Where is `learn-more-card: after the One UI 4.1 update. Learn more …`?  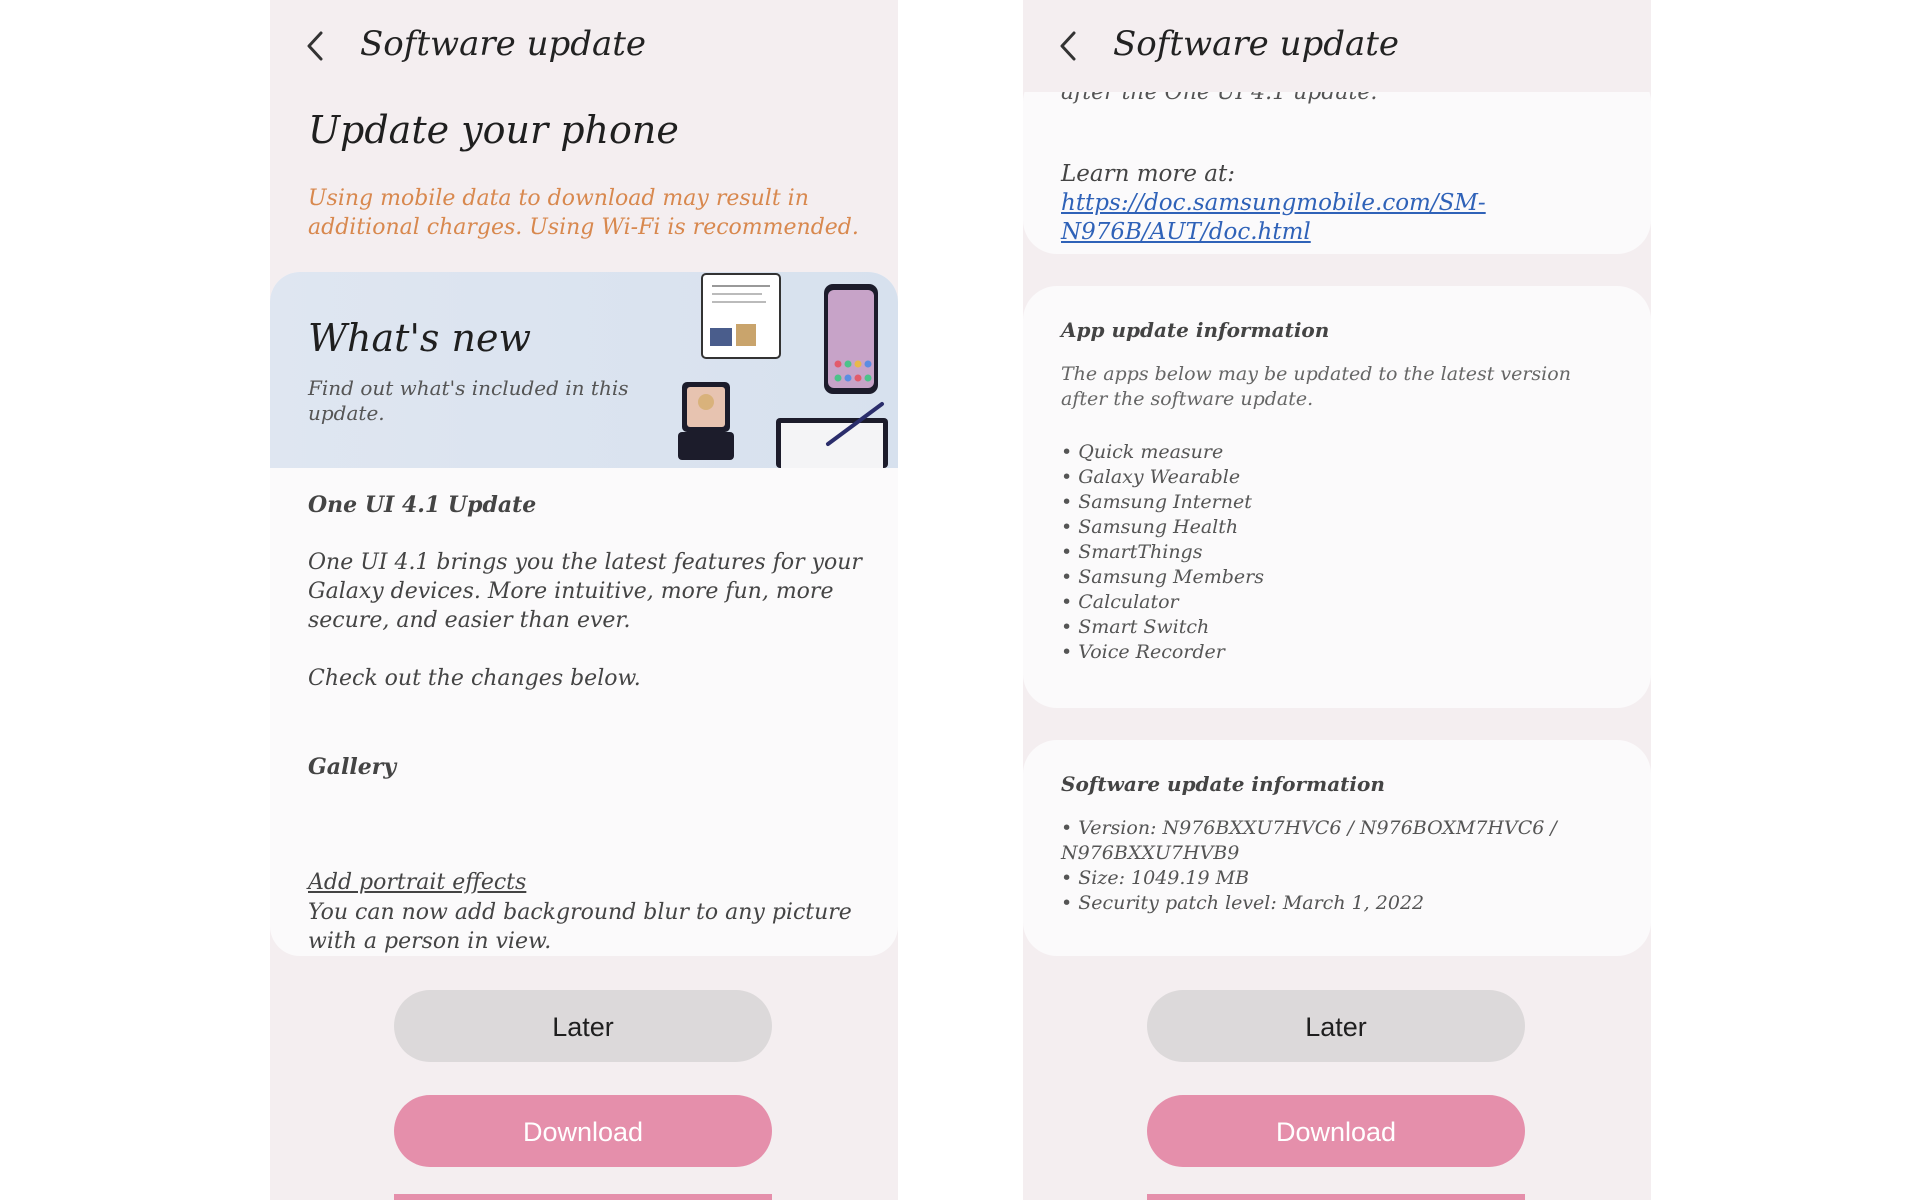
learn-more-card: after the One UI 4.1 update. Learn more … is located at coordinates (1337, 161).